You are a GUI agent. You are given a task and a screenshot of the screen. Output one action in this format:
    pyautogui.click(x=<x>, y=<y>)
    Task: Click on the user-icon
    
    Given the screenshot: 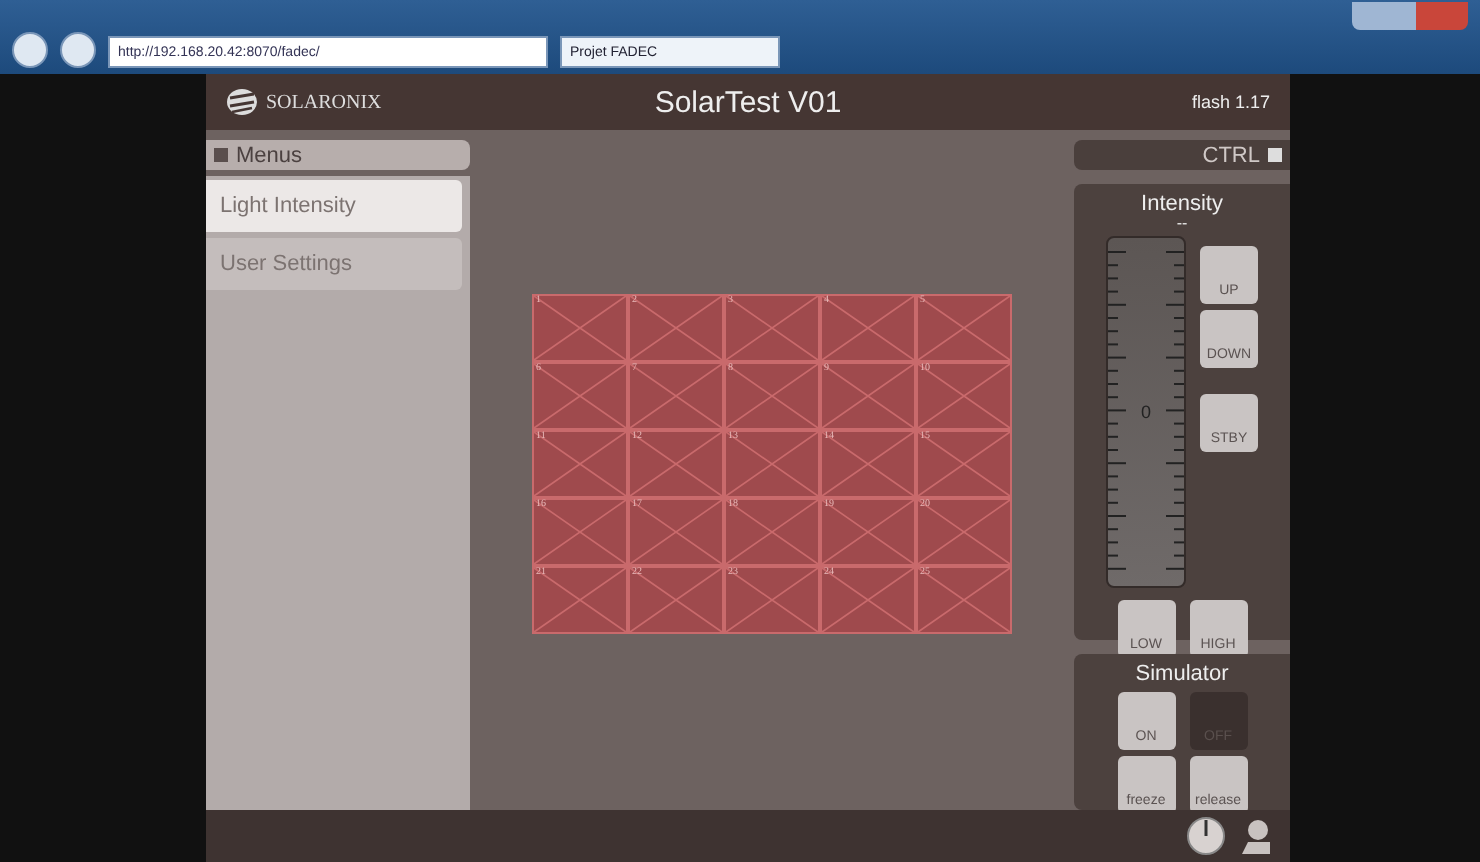 What is the action you would take?
    pyautogui.click(x=1256, y=836)
    